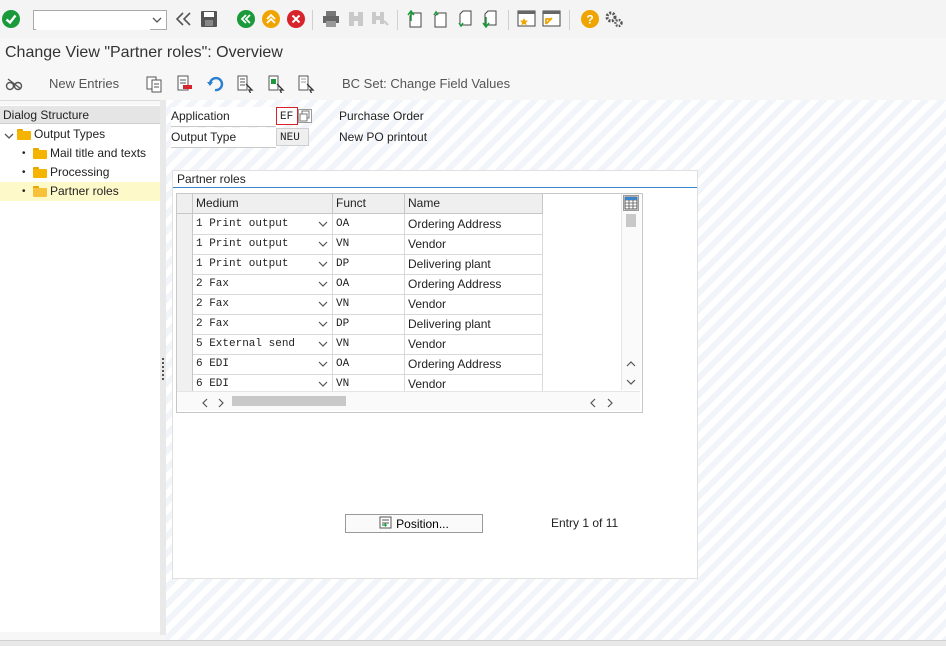 This screenshot has width=946, height=646. I want to click on tree-item-output-types: Output Types, so click(80, 134).